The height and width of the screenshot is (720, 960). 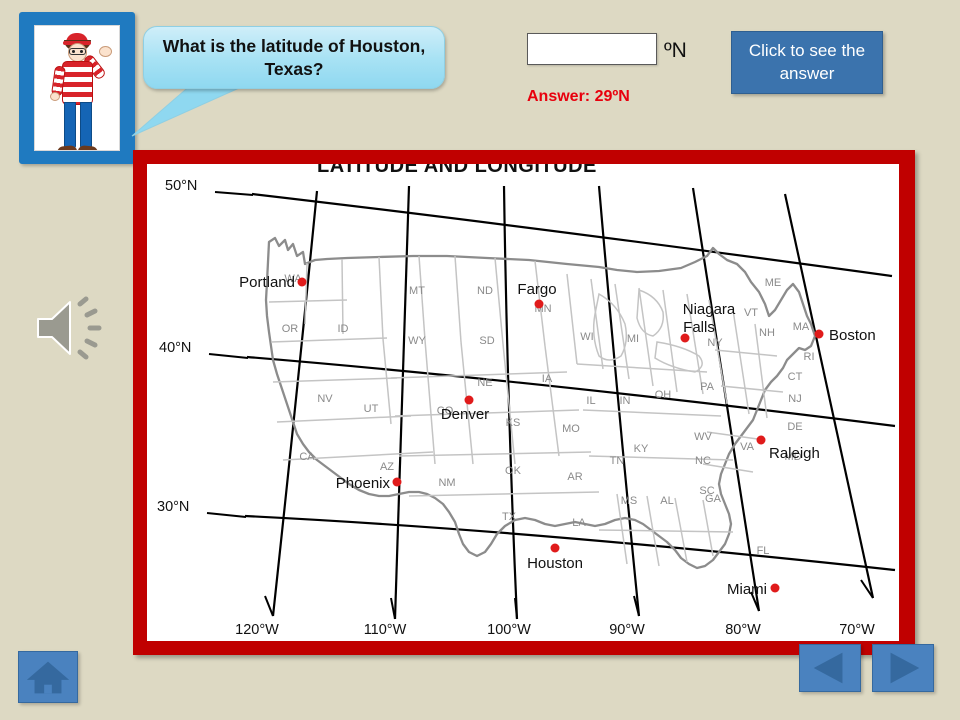 What do you see at coordinates (794, 399) in the screenshot?
I see `svg-text: NJ` at bounding box center [794, 399].